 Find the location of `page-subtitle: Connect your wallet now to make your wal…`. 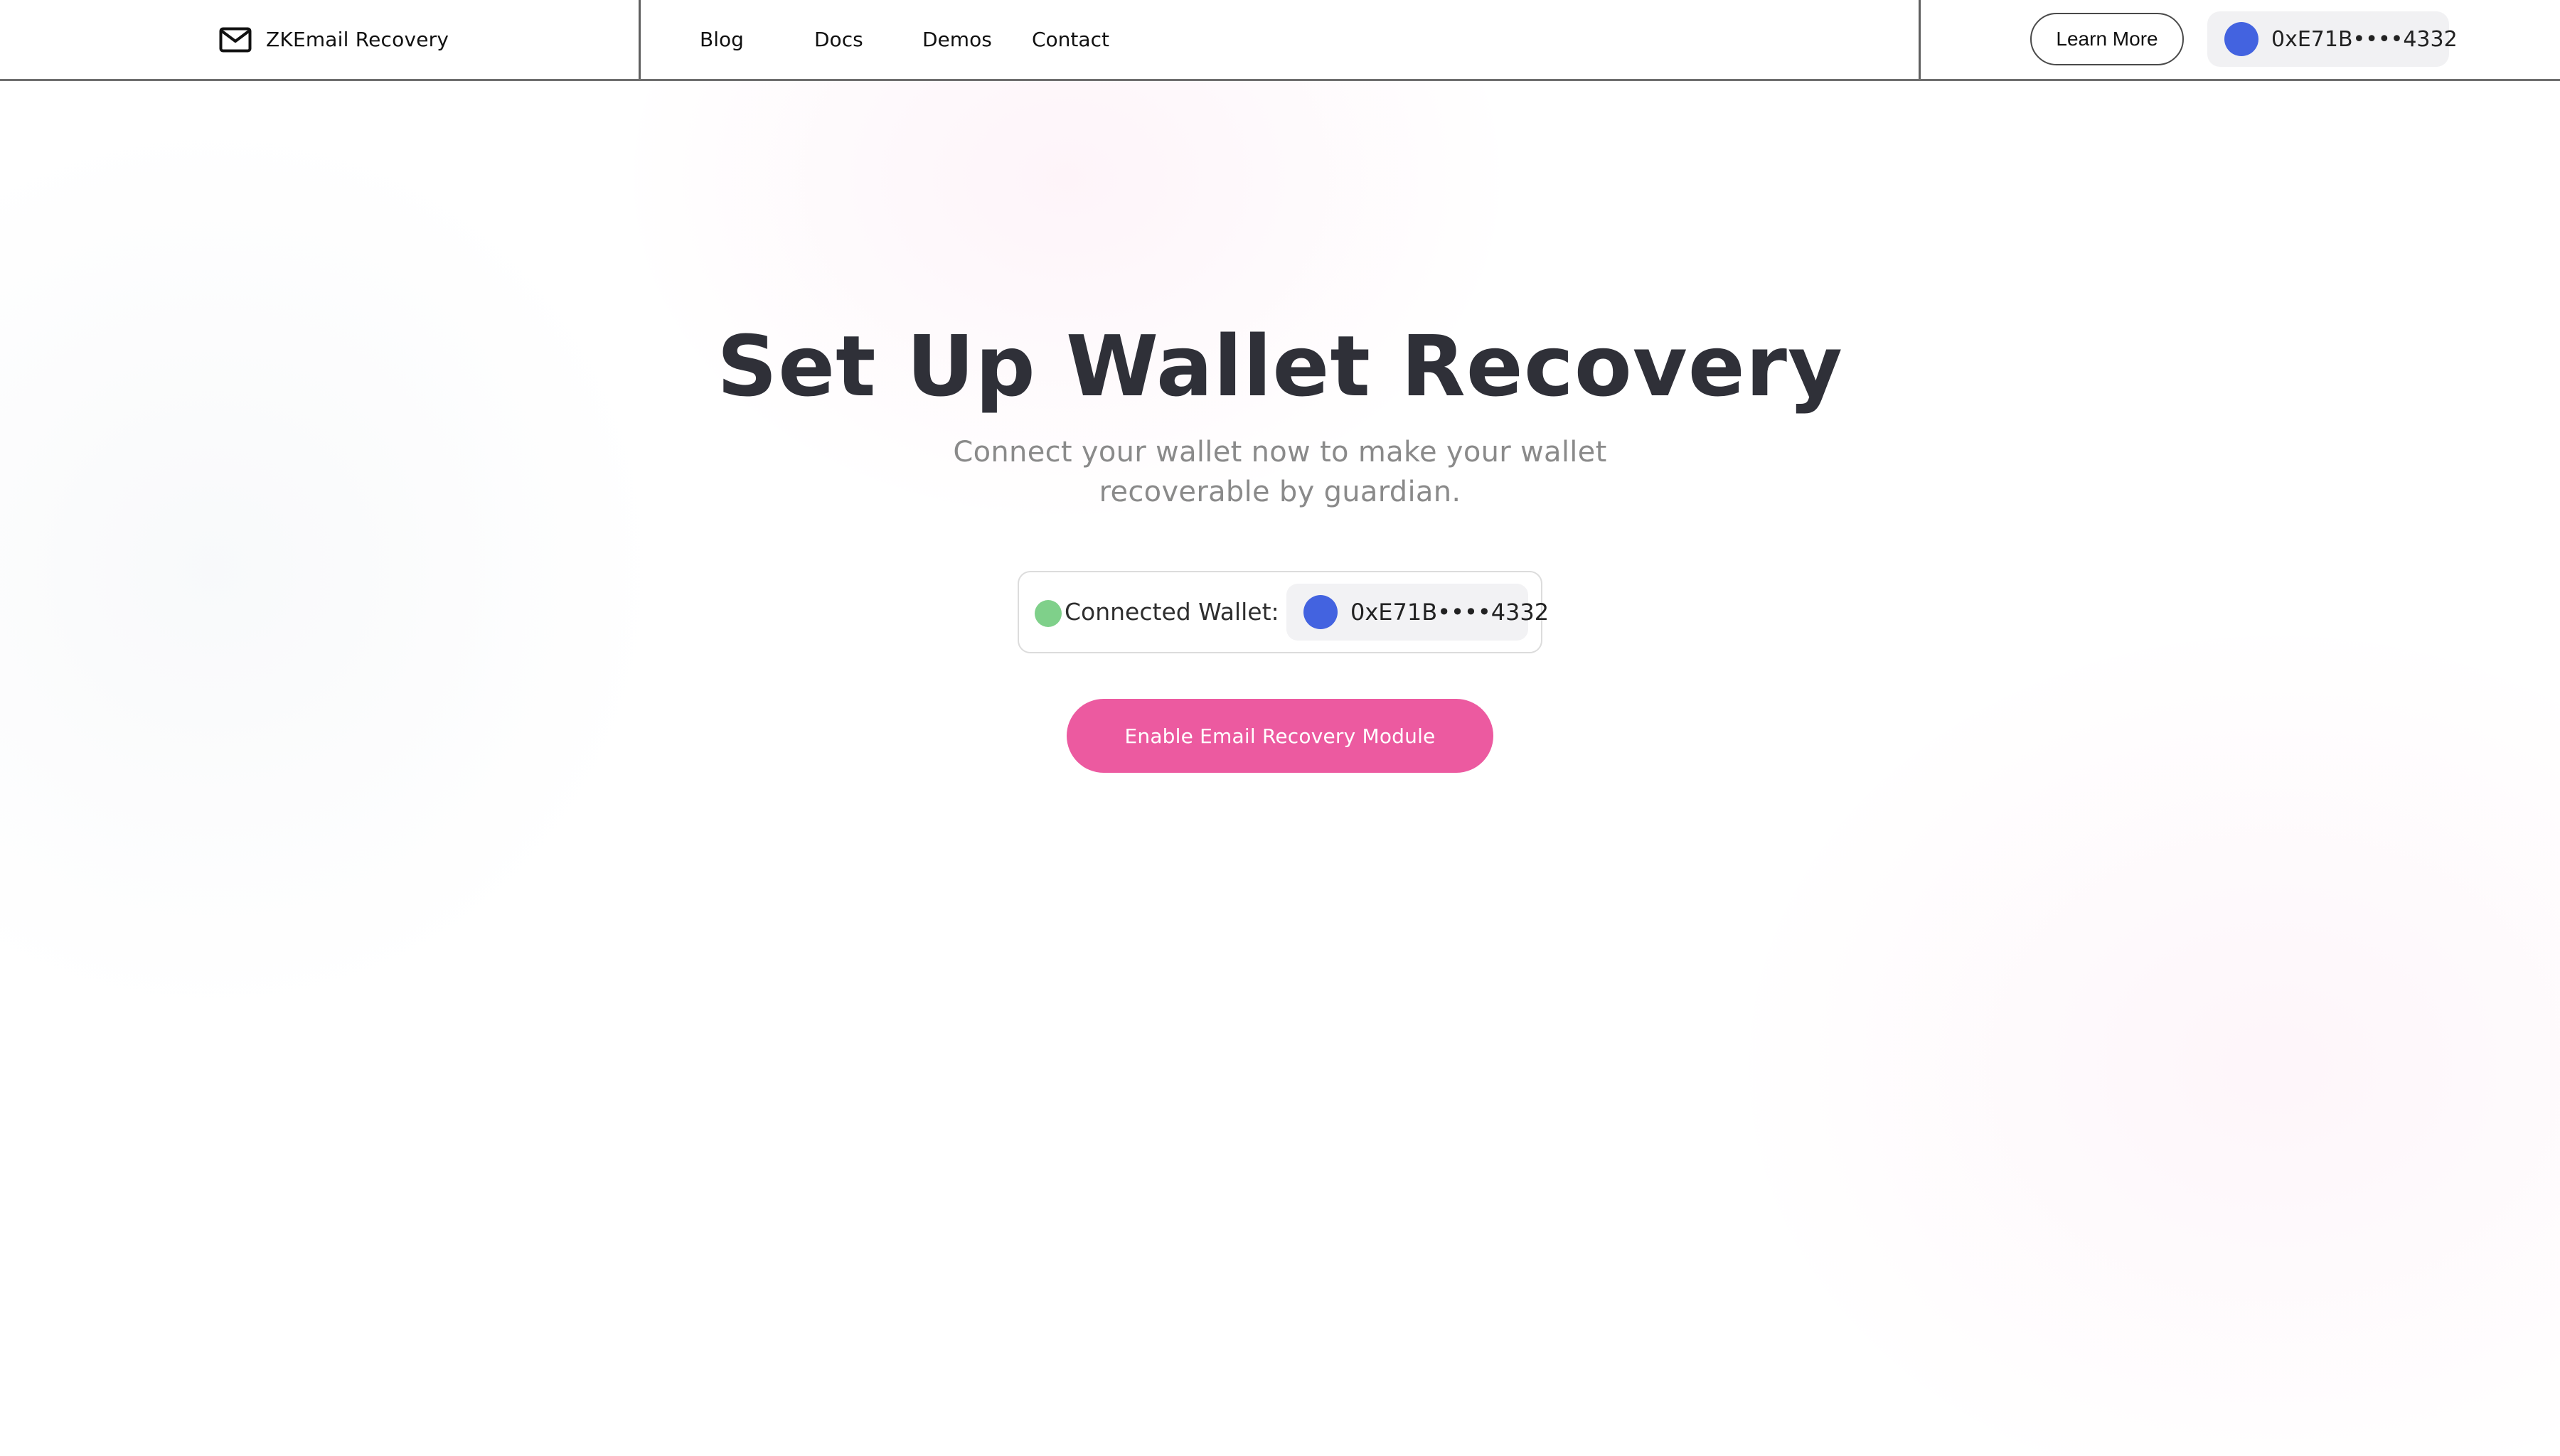

page-subtitle: Connect your wallet now to make your wal… is located at coordinates (1280, 472).